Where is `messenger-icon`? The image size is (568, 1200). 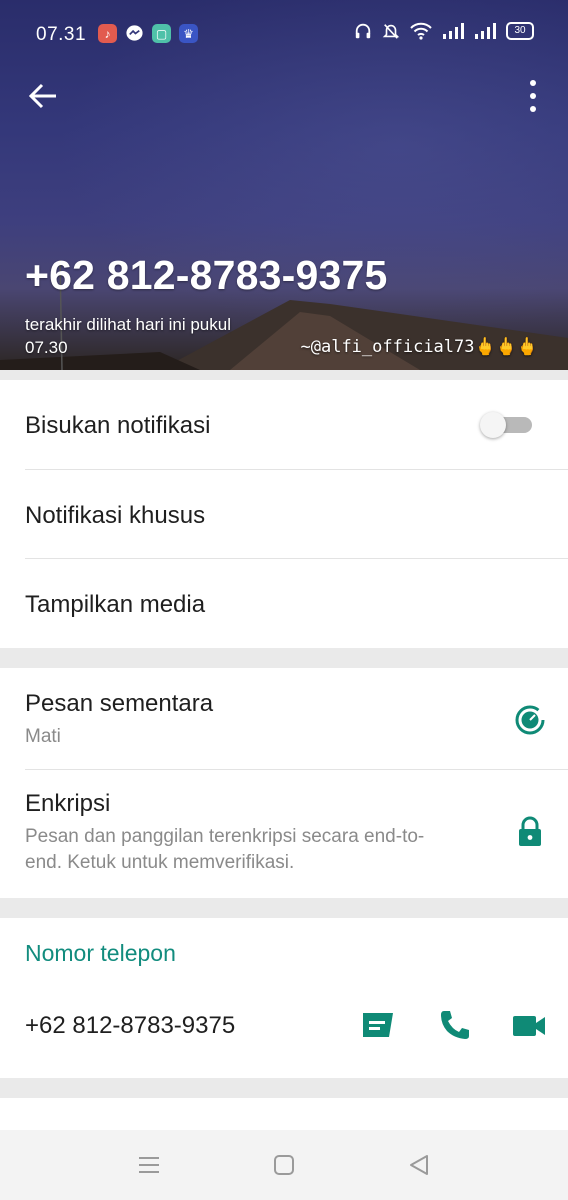
messenger-icon is located at coordinates (134, 33).